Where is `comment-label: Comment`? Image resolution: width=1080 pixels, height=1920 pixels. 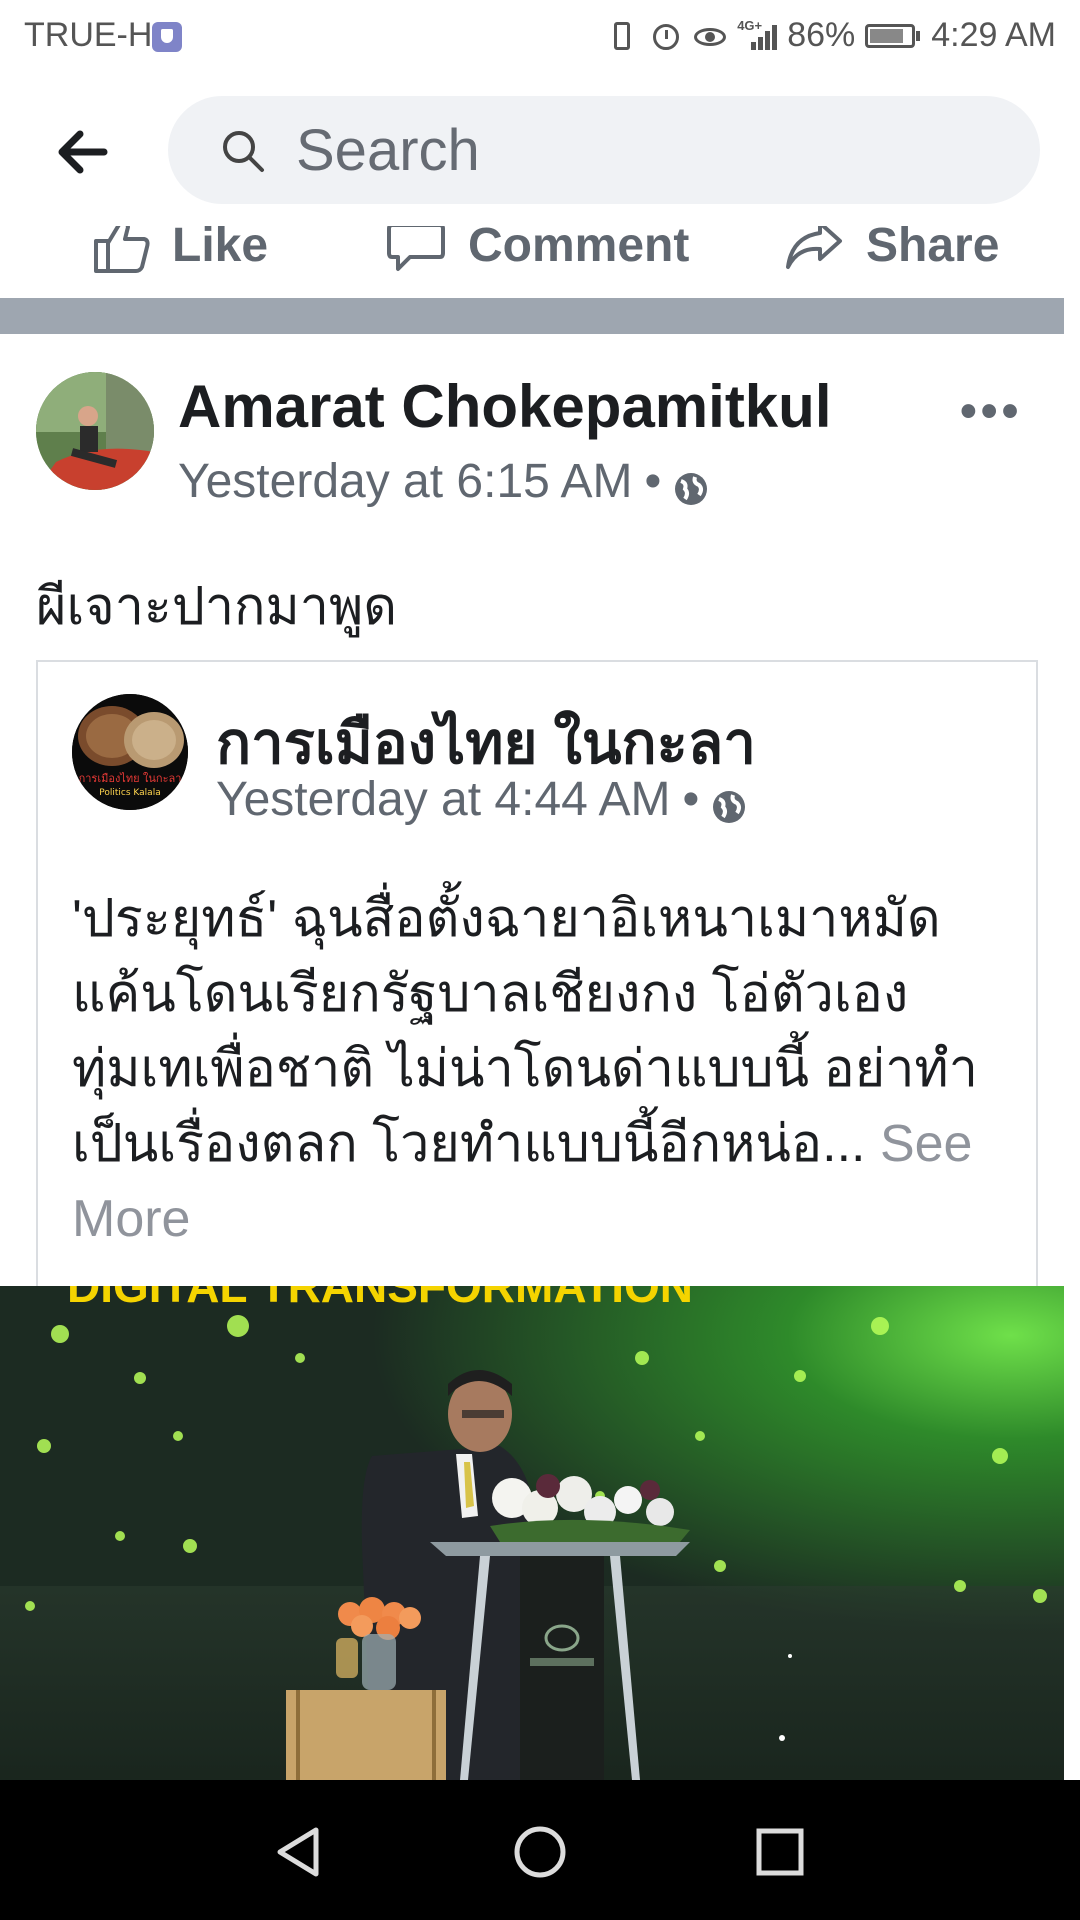 comment-label: Comment is located at coordinates (579, 249).